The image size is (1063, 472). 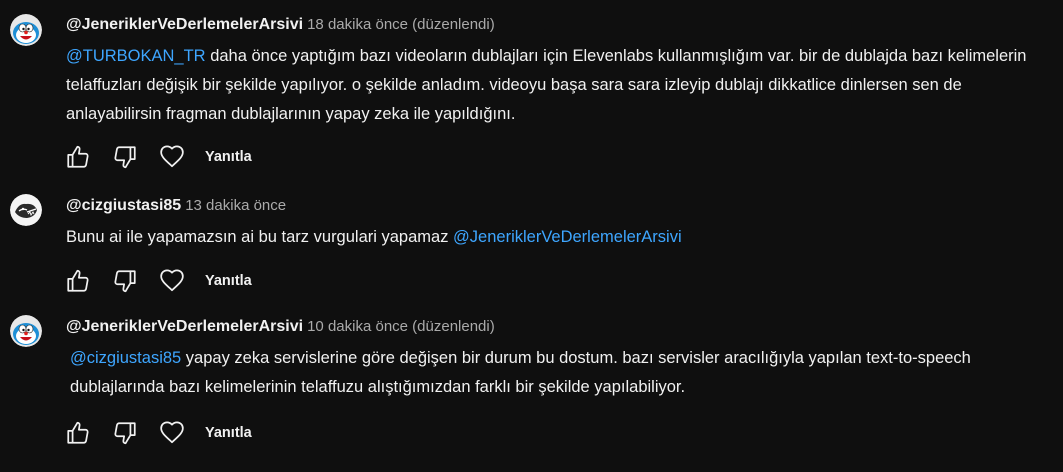 What do you see at coordinates (401, 326) in the screenshot?
I see `comment-timestamp: 10 dakika önce (düzenlendi)` at bounding box center [401, 326].